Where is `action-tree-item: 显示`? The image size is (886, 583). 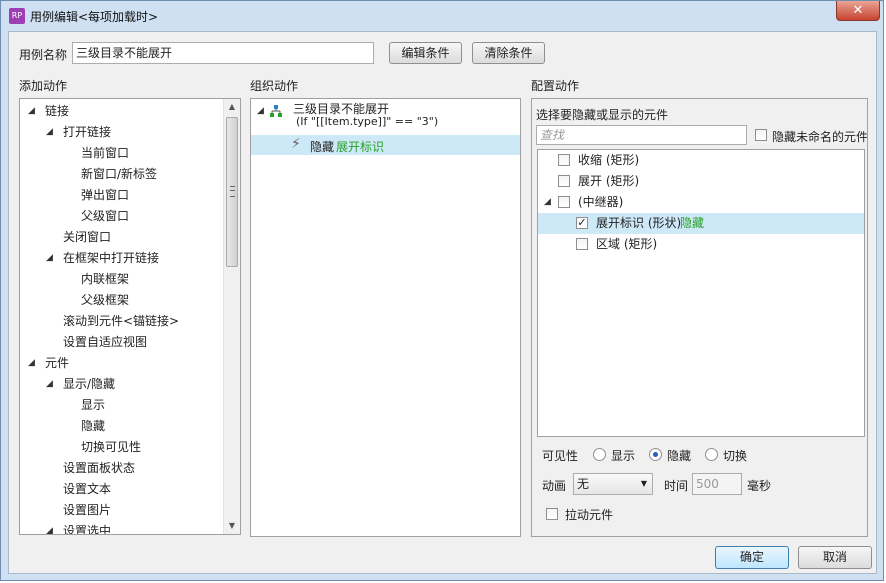
action-tree-item: 显示 is located at coordinates (122, 405).